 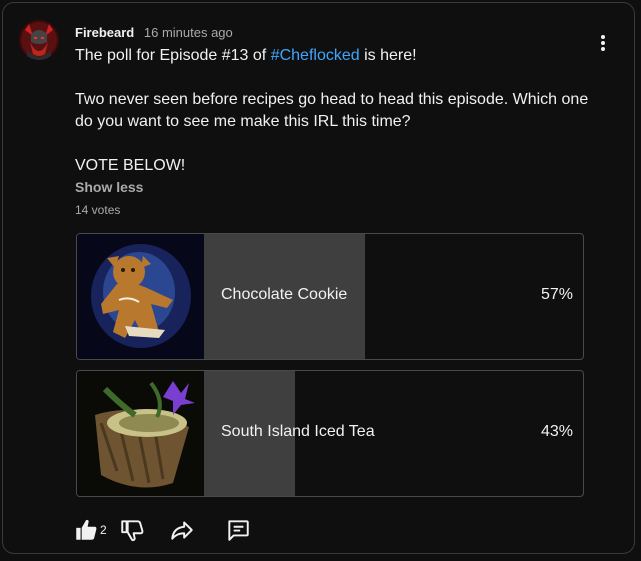 What do you see at coordinates (388, 55) in the screenshot?
I see `post-text: is here!` at bounding box center [388, 55].